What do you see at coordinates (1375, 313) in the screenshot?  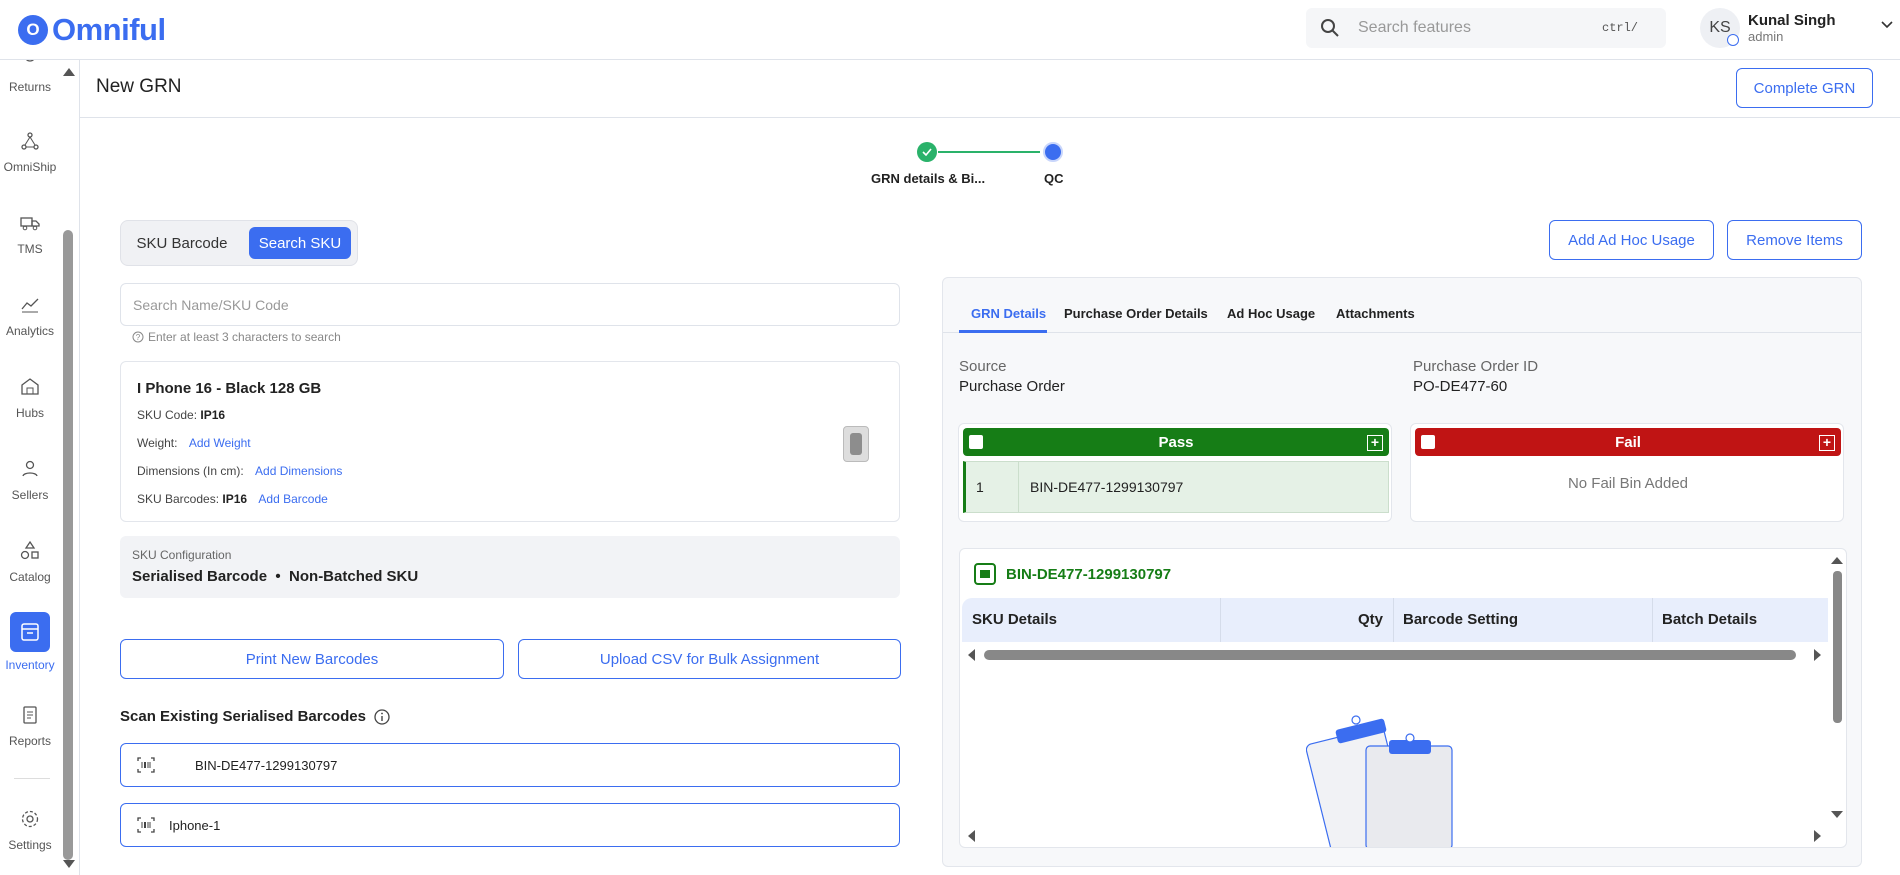 I see `tab-attachments: Attachments` at bounding box center [1375, 313].